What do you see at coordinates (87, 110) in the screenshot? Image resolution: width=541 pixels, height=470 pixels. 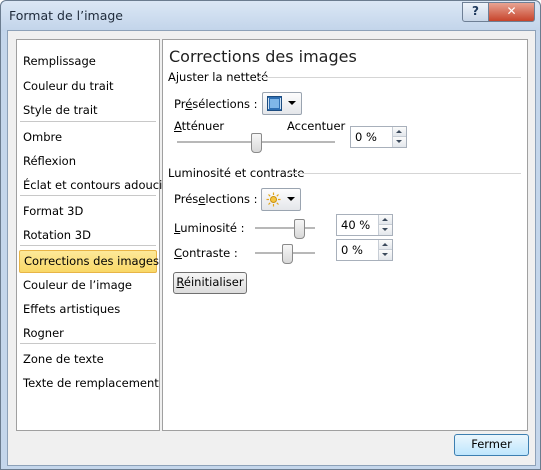 I see `nav-item-style-trait: Style de trait` at bounding box center [87, 110].